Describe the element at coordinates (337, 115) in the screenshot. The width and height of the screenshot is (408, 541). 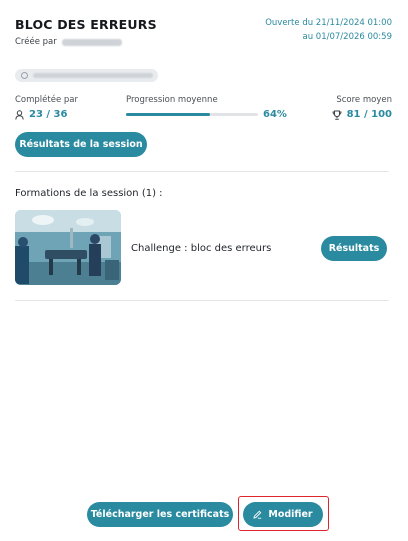
I see `trophy-icon` at that location.